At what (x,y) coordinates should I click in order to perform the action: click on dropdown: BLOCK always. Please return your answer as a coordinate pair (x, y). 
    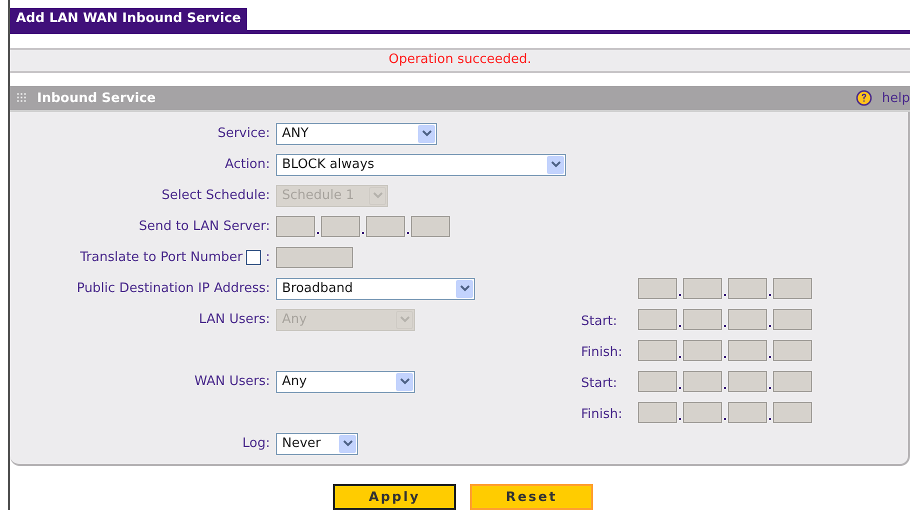
    Looking at the image, I should click on (421, 165).